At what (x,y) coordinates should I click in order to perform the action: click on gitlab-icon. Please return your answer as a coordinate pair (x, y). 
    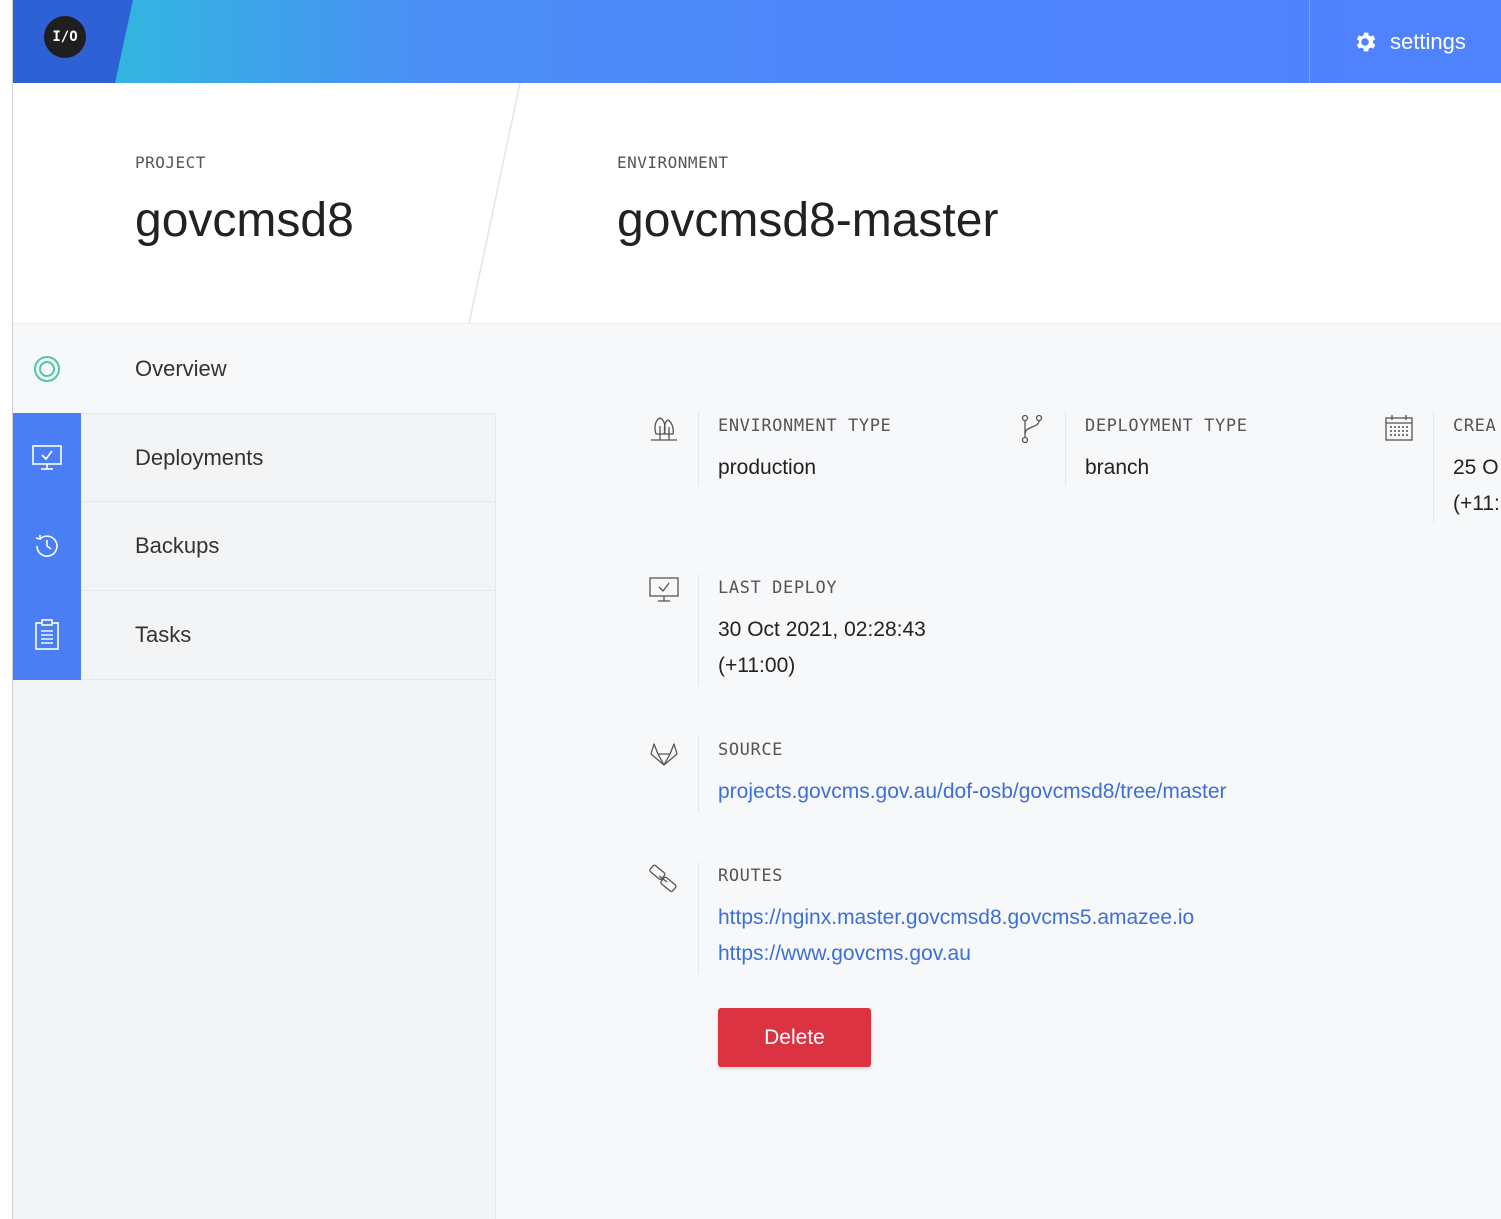
    Looking at the image, I should click on (664, 754).